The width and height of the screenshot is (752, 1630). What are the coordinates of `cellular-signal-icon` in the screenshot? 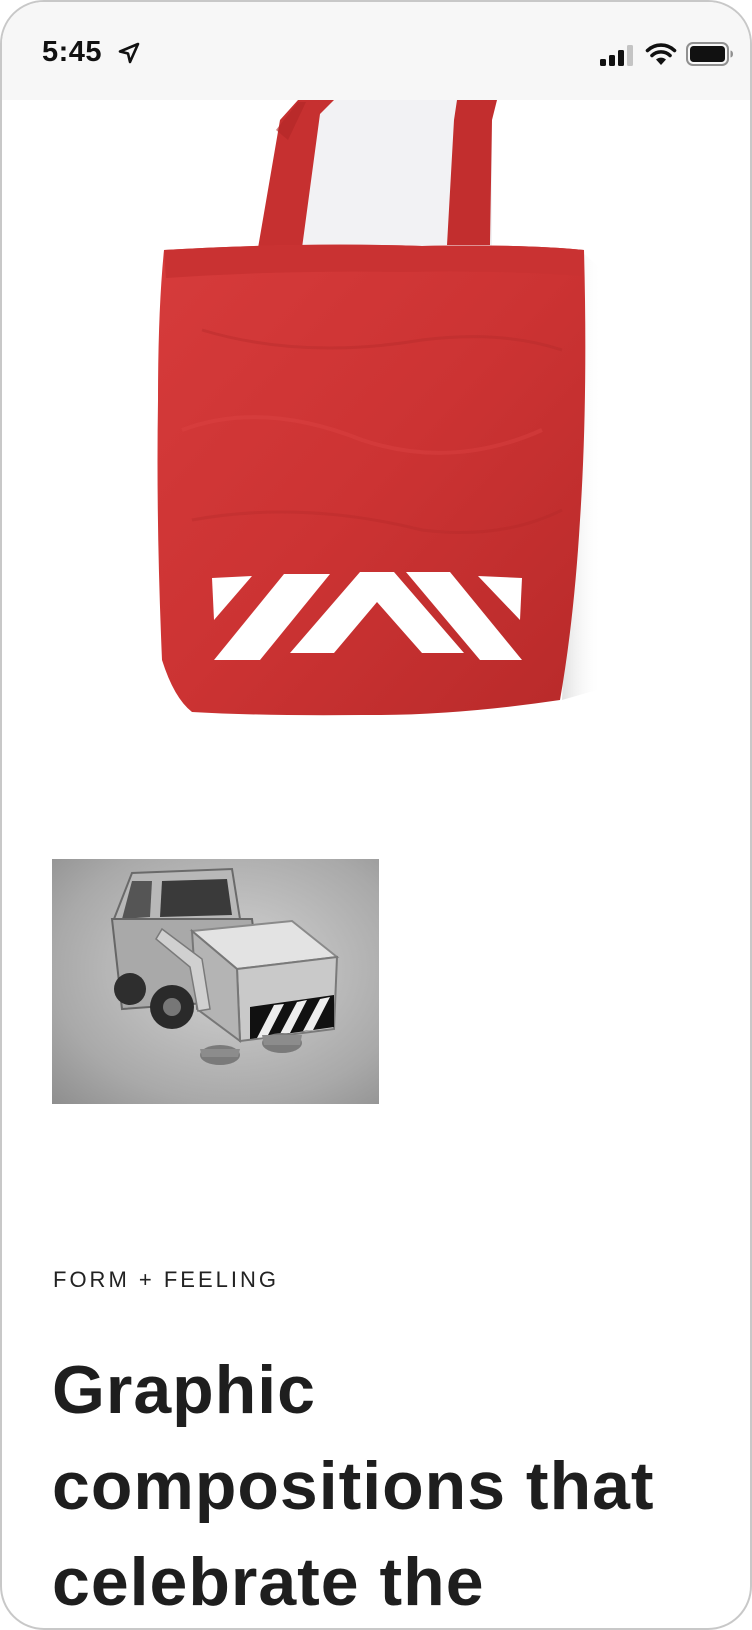 It's located at (616, 55).